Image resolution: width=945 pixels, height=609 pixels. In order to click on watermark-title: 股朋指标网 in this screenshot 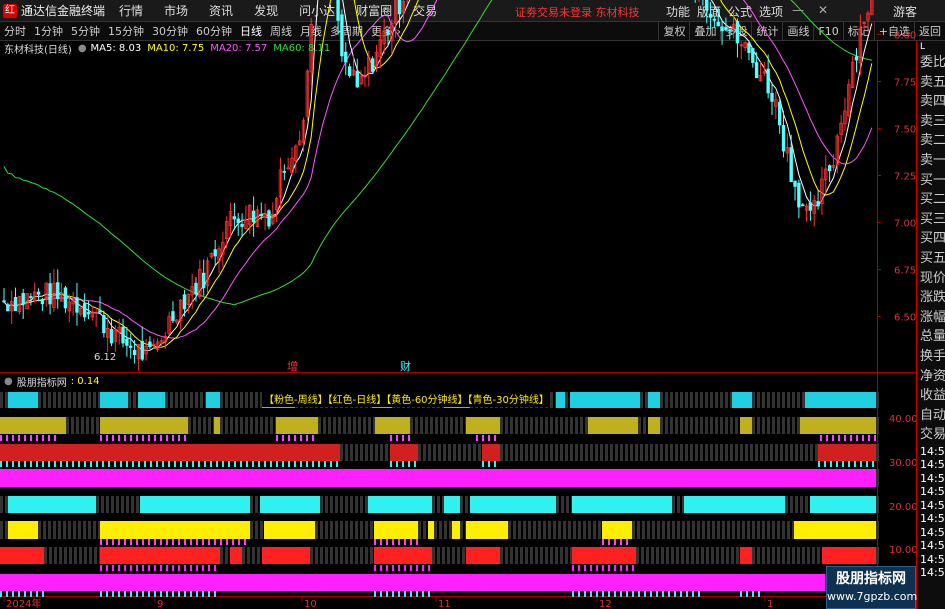, I will do `click(871, 579)`.